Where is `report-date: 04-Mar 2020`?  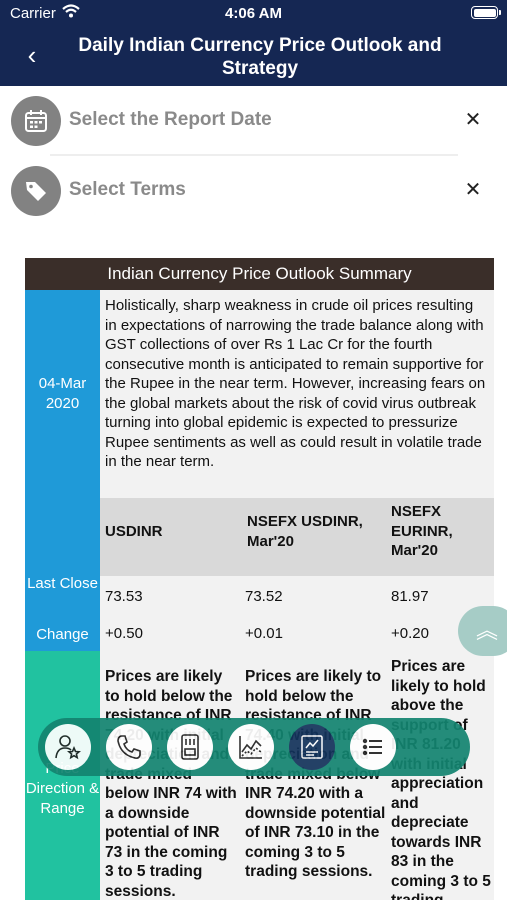
report-date: 04-Mar 2020 is located at coordinates (62, 393).